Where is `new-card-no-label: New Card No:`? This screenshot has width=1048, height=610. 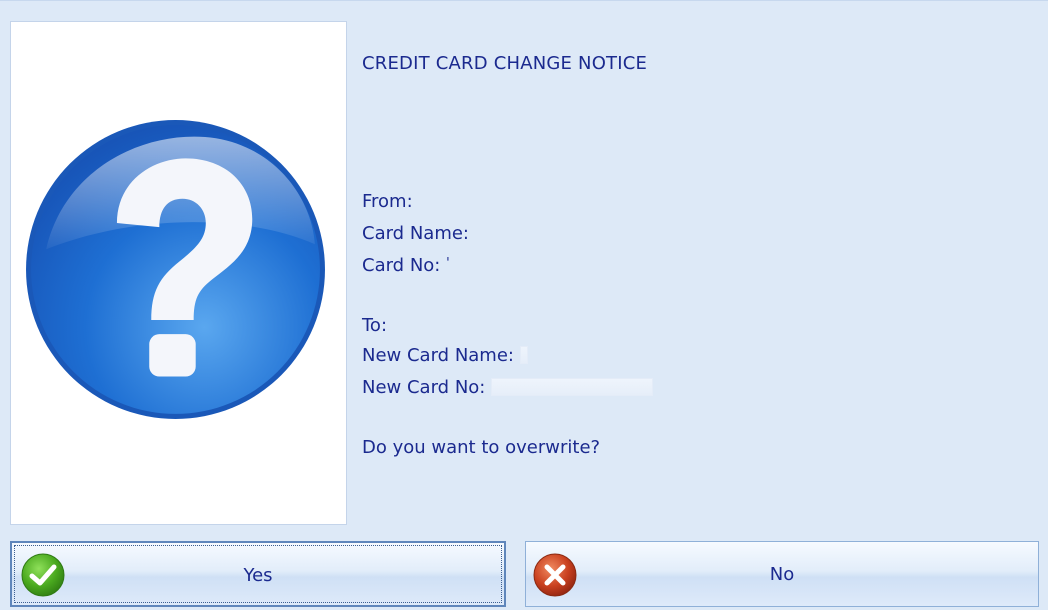 new-card-no-label: New Card No: is located at coordinates (424, 387).